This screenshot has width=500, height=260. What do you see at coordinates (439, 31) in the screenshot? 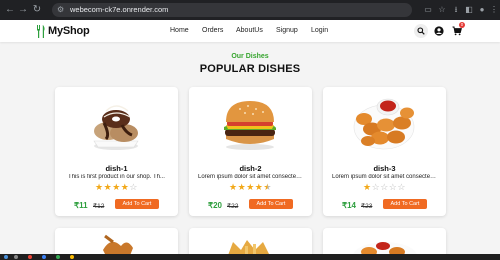
I see `user-account-icon` at bounding box center [439, 31].